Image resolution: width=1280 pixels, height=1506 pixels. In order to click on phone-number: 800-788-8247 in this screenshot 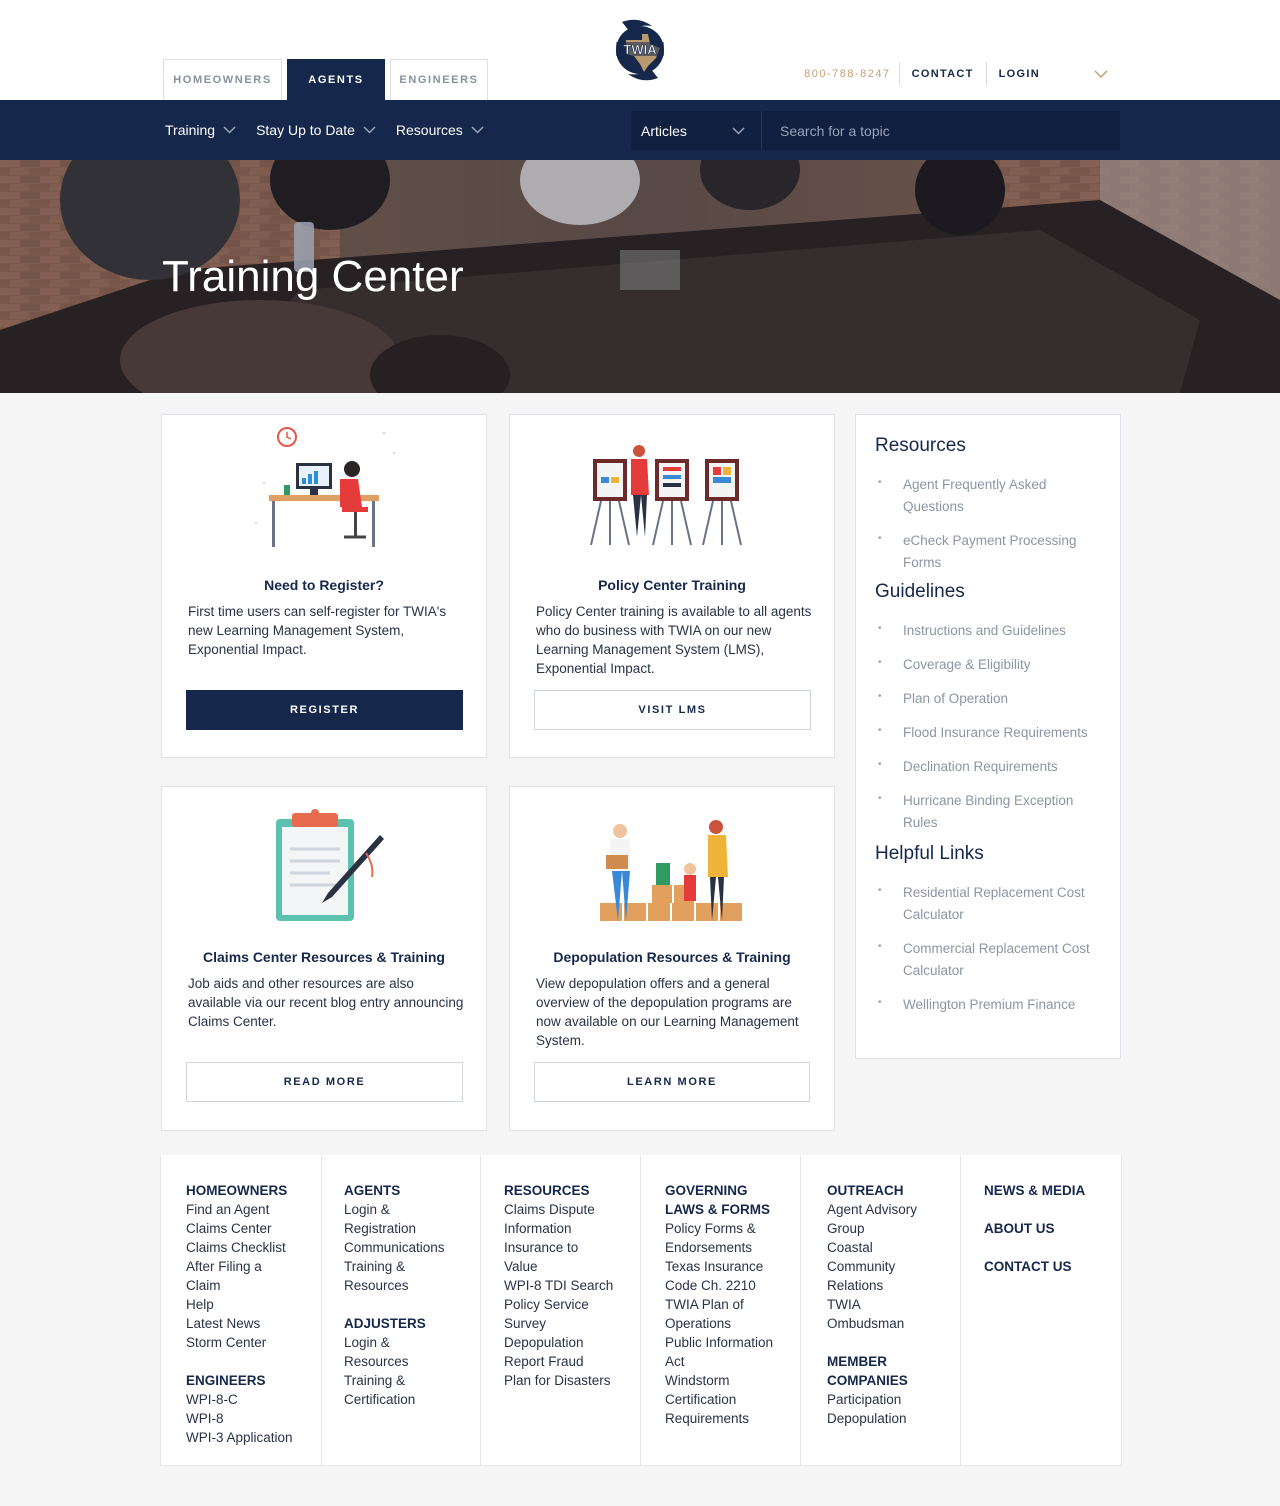, I will do `click(852, 74)`.